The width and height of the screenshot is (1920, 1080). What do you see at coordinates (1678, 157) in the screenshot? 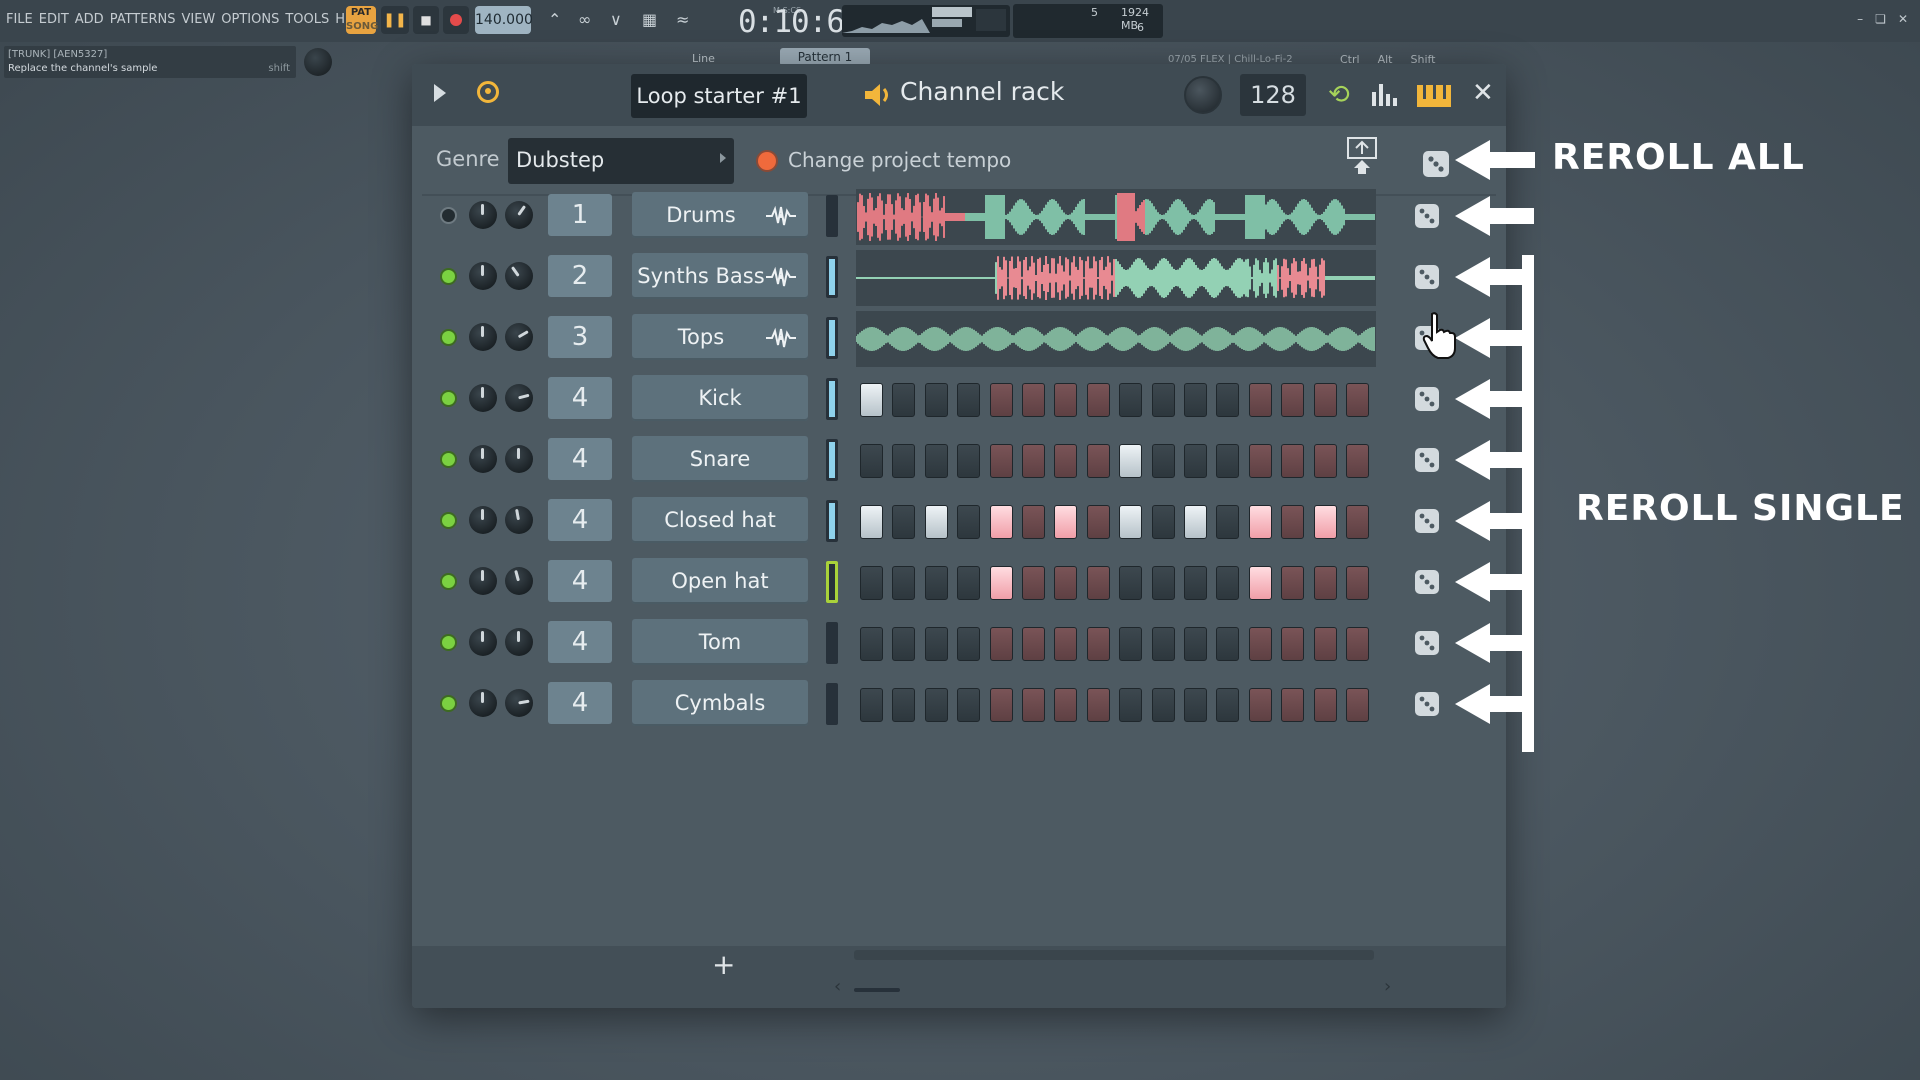
I see `reroll-all-annotation: REROLL ALL` at bounding box center [1678, 157].